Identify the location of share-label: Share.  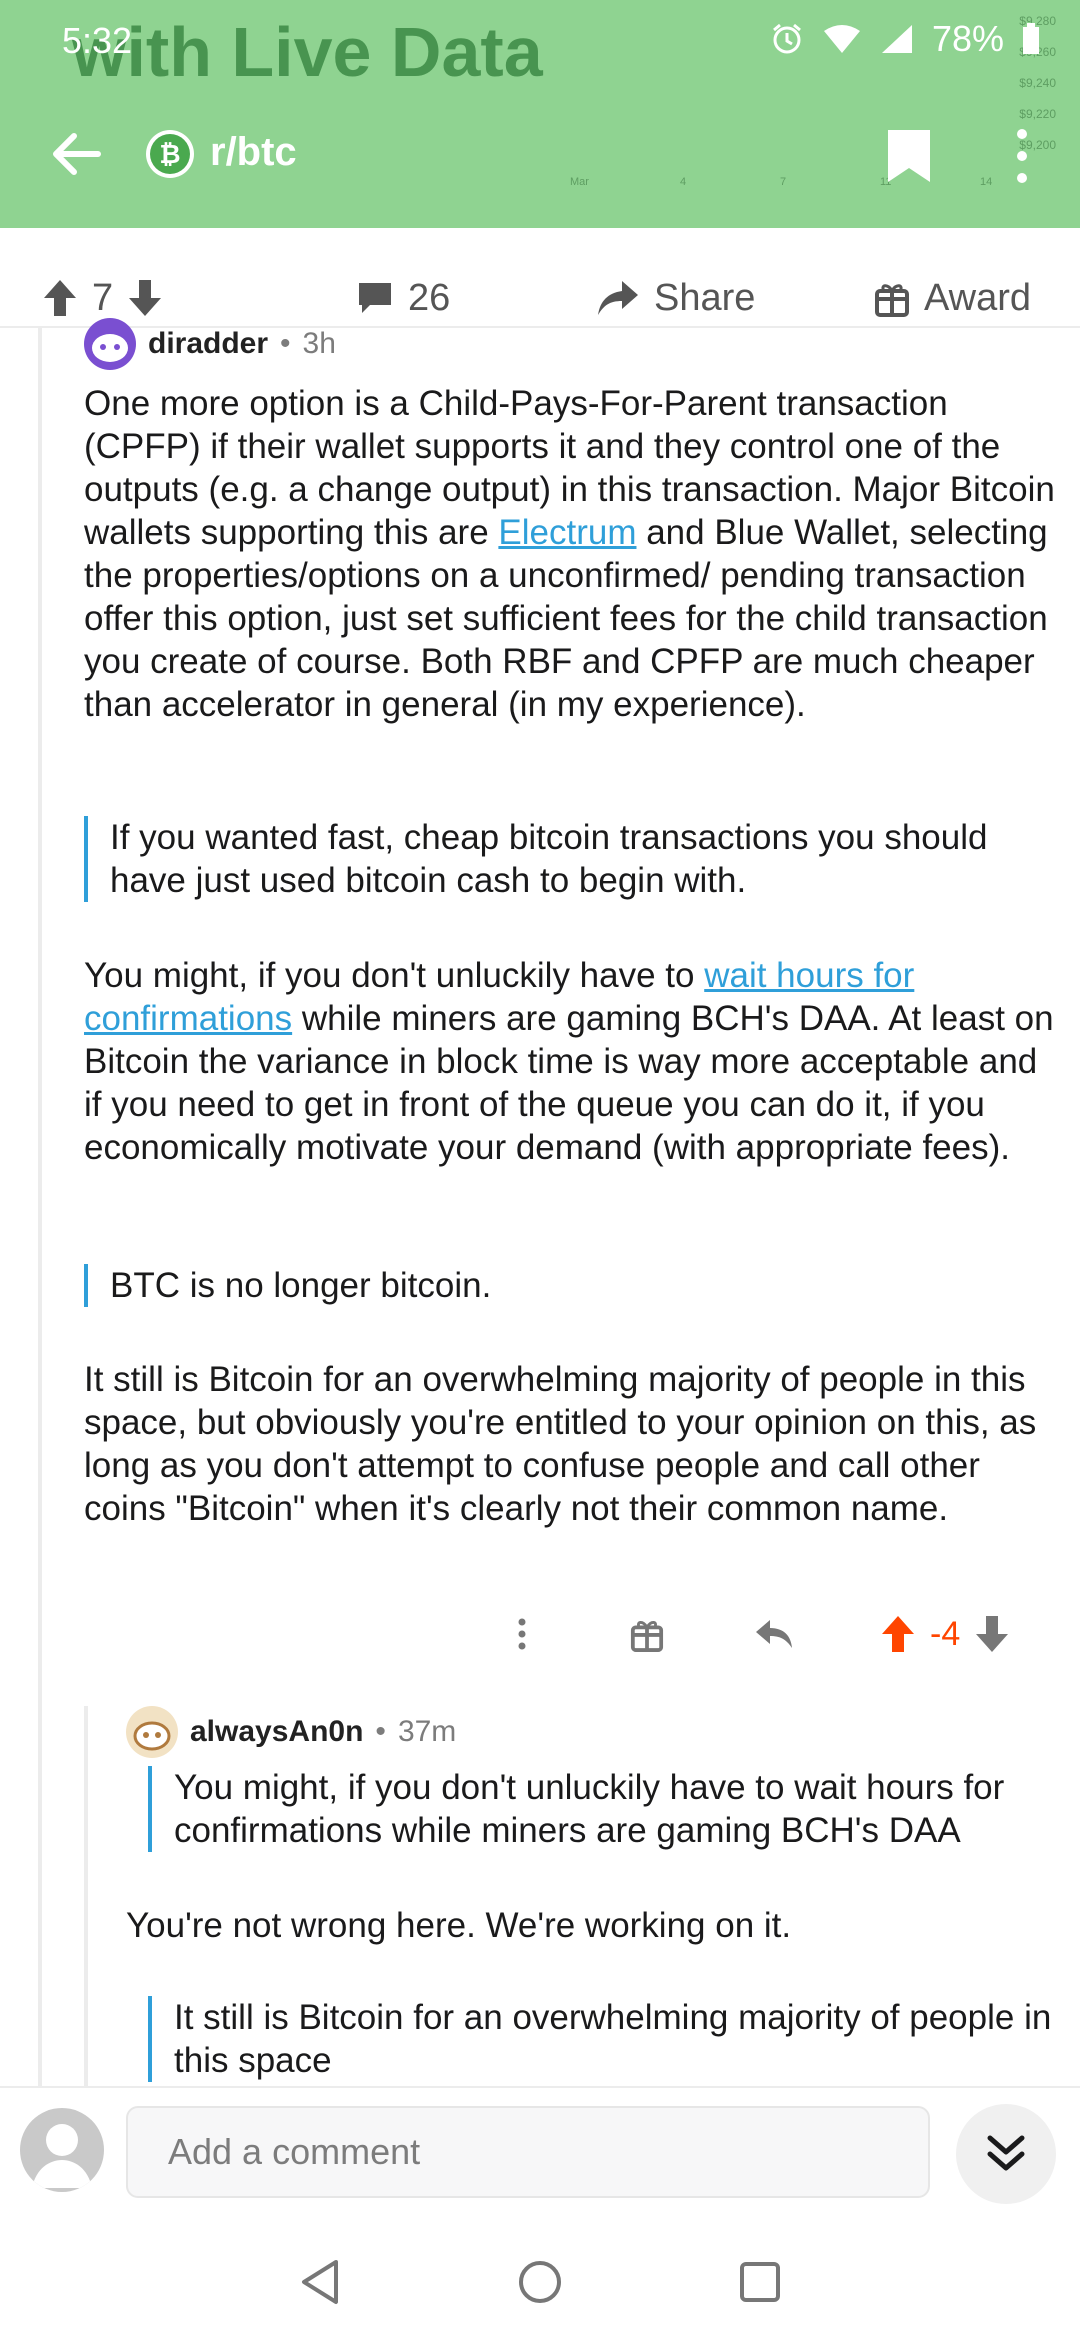
(705, 297).